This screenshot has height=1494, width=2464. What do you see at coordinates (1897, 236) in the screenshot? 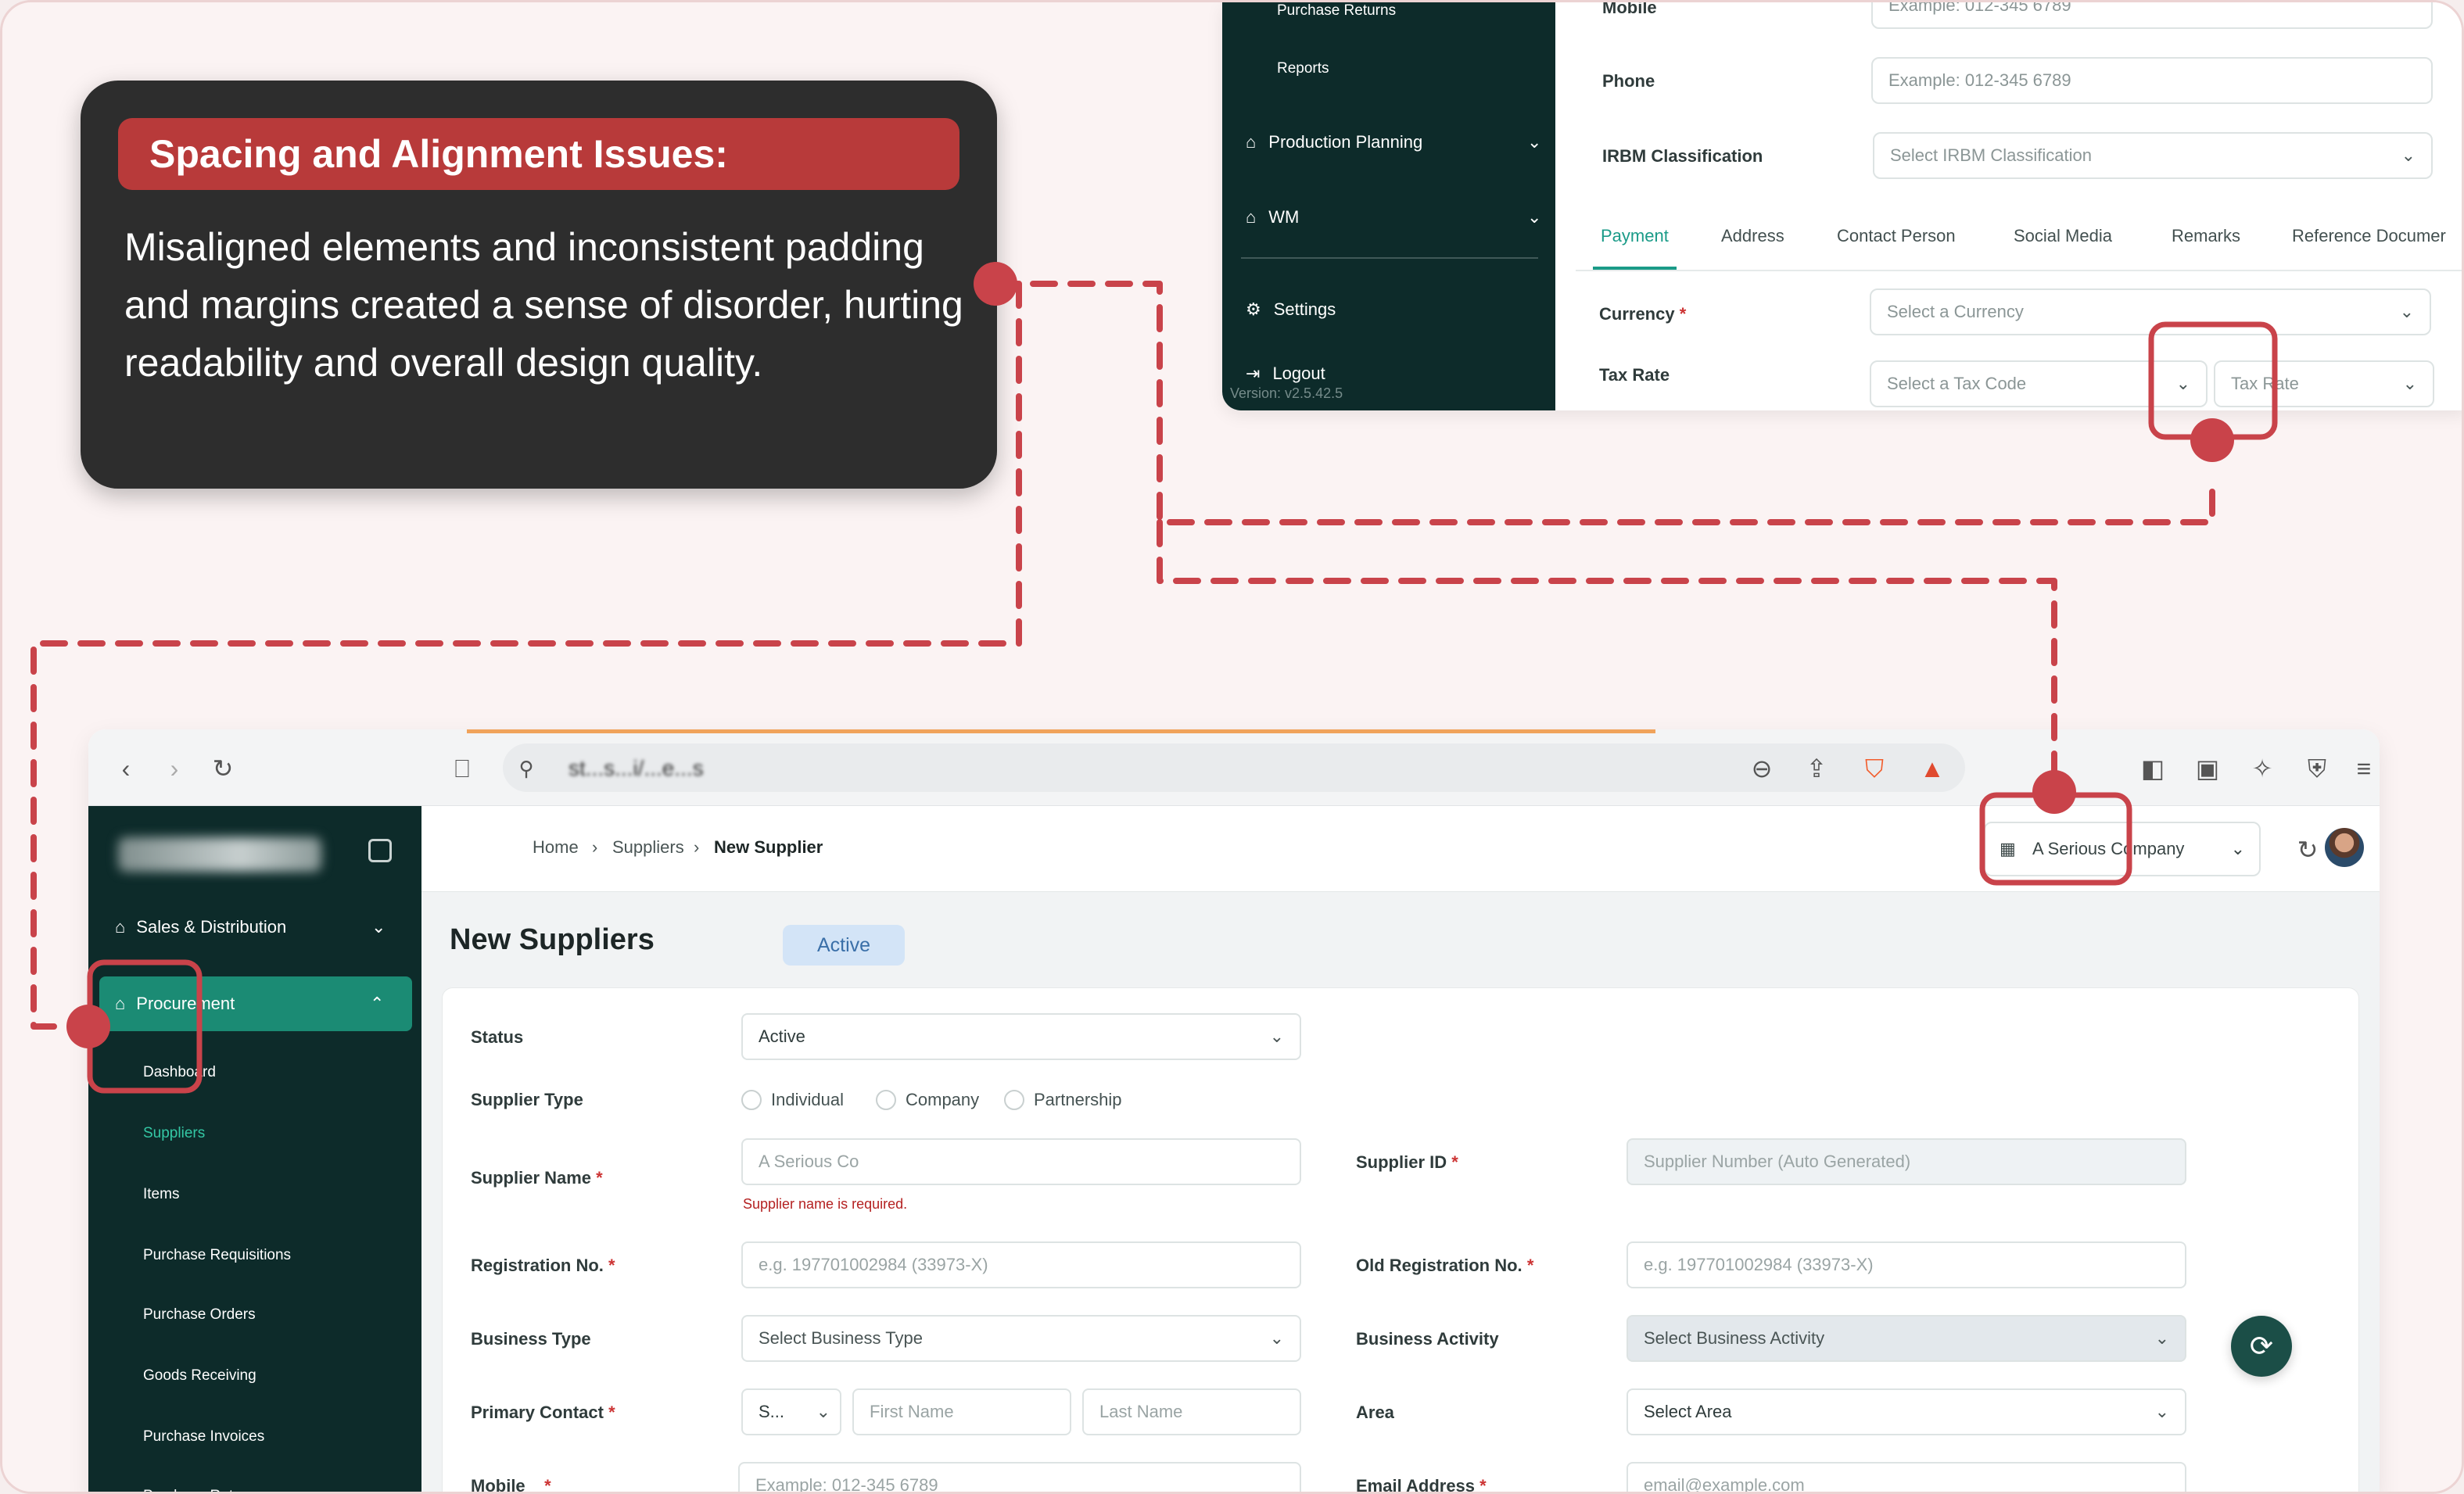
I see `tab-contact-person: Contact Person` at bounding box center [1897, 236].